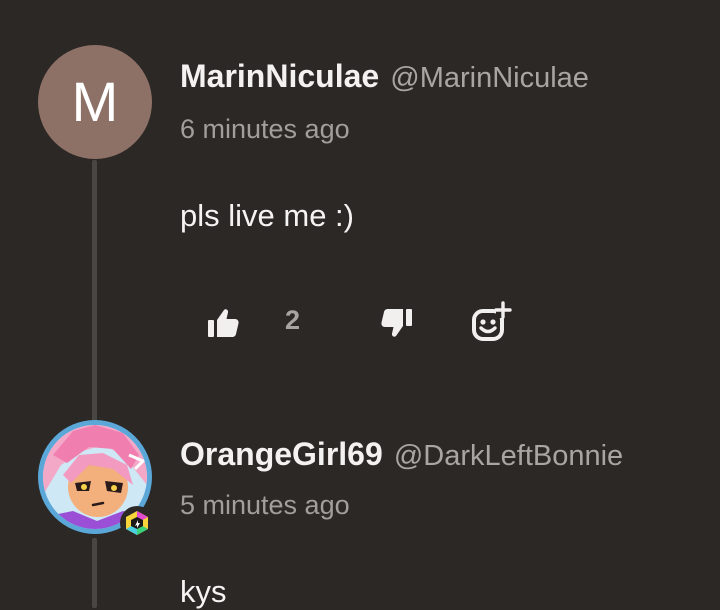 This screenshot has width=720, height=610. Describe the element at coordinates (508, 456) in the screenshot. I see `author-handle: @DarkLeftBonnie` at that location.